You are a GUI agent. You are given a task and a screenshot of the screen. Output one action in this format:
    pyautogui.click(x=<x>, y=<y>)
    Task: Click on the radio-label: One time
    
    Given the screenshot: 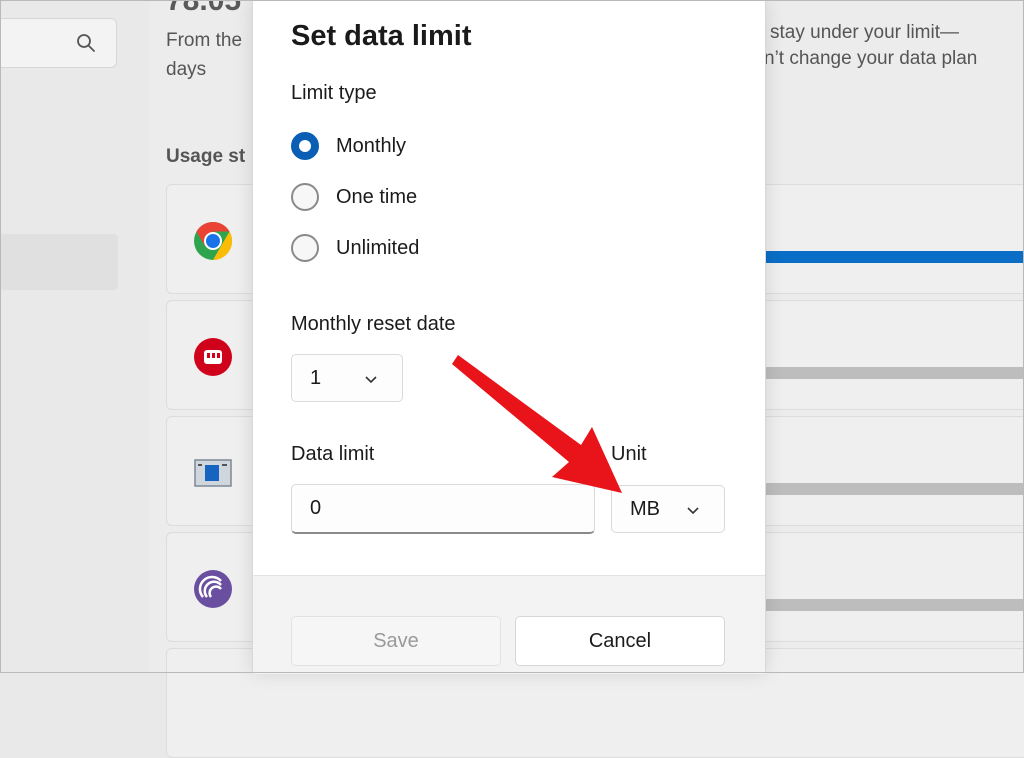 What is the action you would take?
    pyautogui.click(x=377, y=196)
    